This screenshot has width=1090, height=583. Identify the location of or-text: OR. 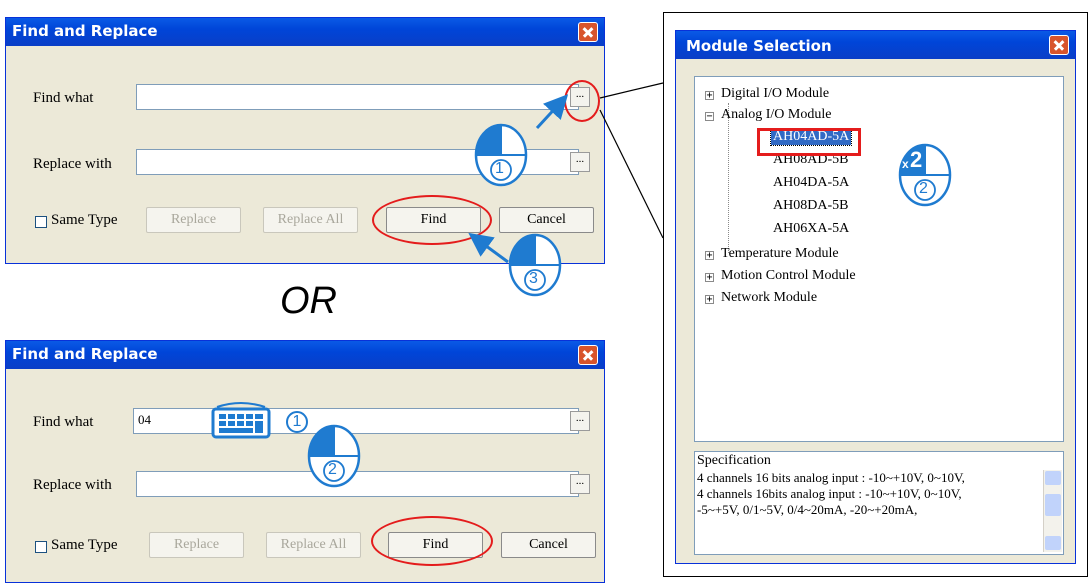
(308, 301).